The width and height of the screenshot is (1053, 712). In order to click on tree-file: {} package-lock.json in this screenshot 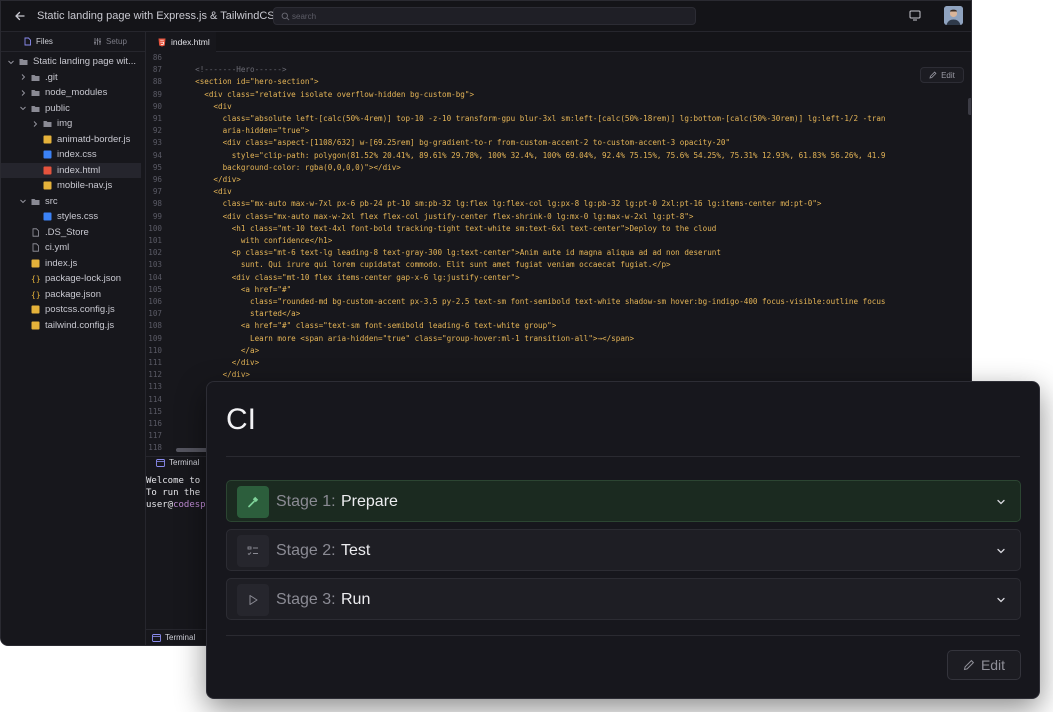, I will do `click(71, 278)`.